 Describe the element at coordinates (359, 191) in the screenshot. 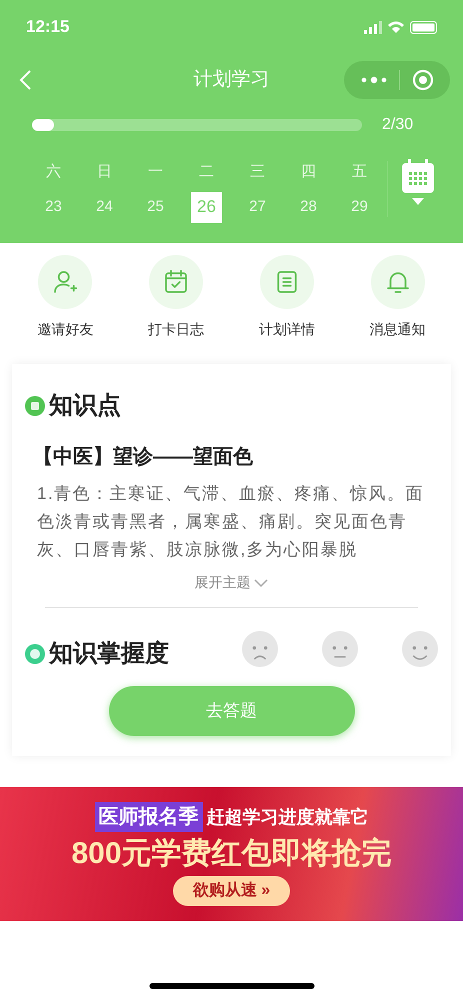

I see `day-item: 五 29` at that location.